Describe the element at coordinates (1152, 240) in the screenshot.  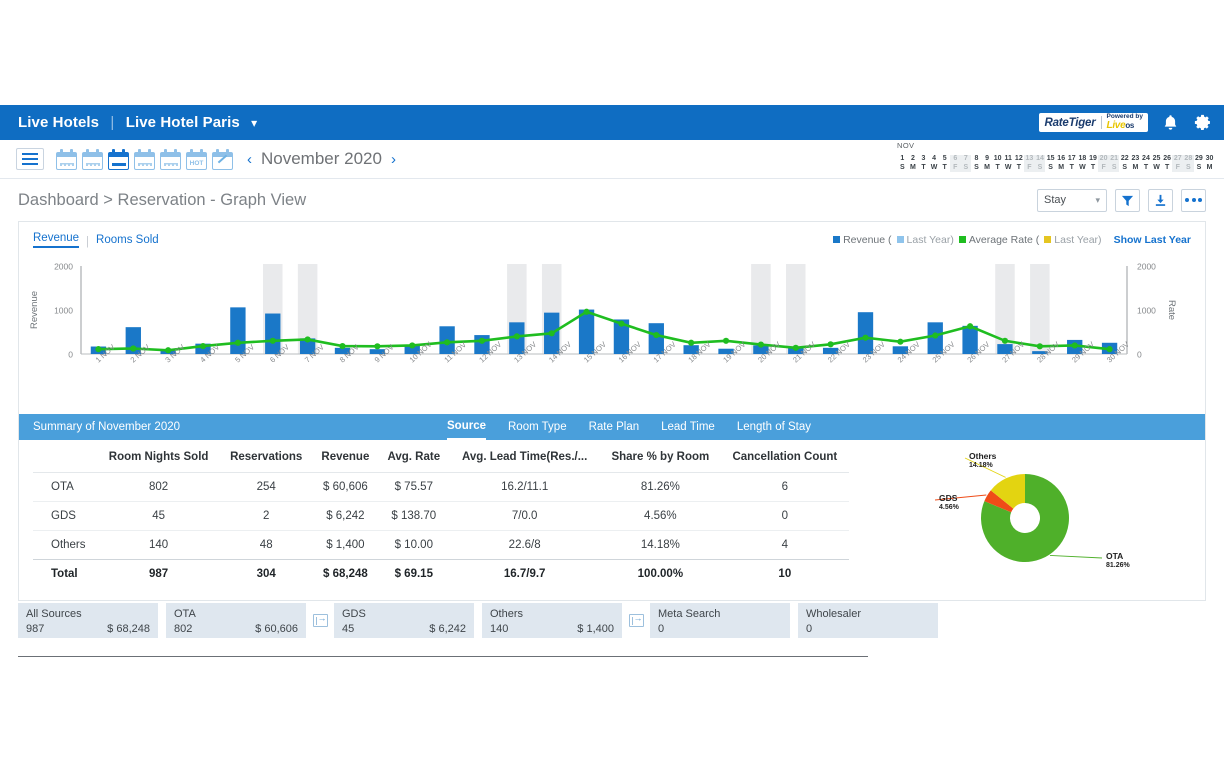
I see `show-last-year-link: Show Last Year` at that location.